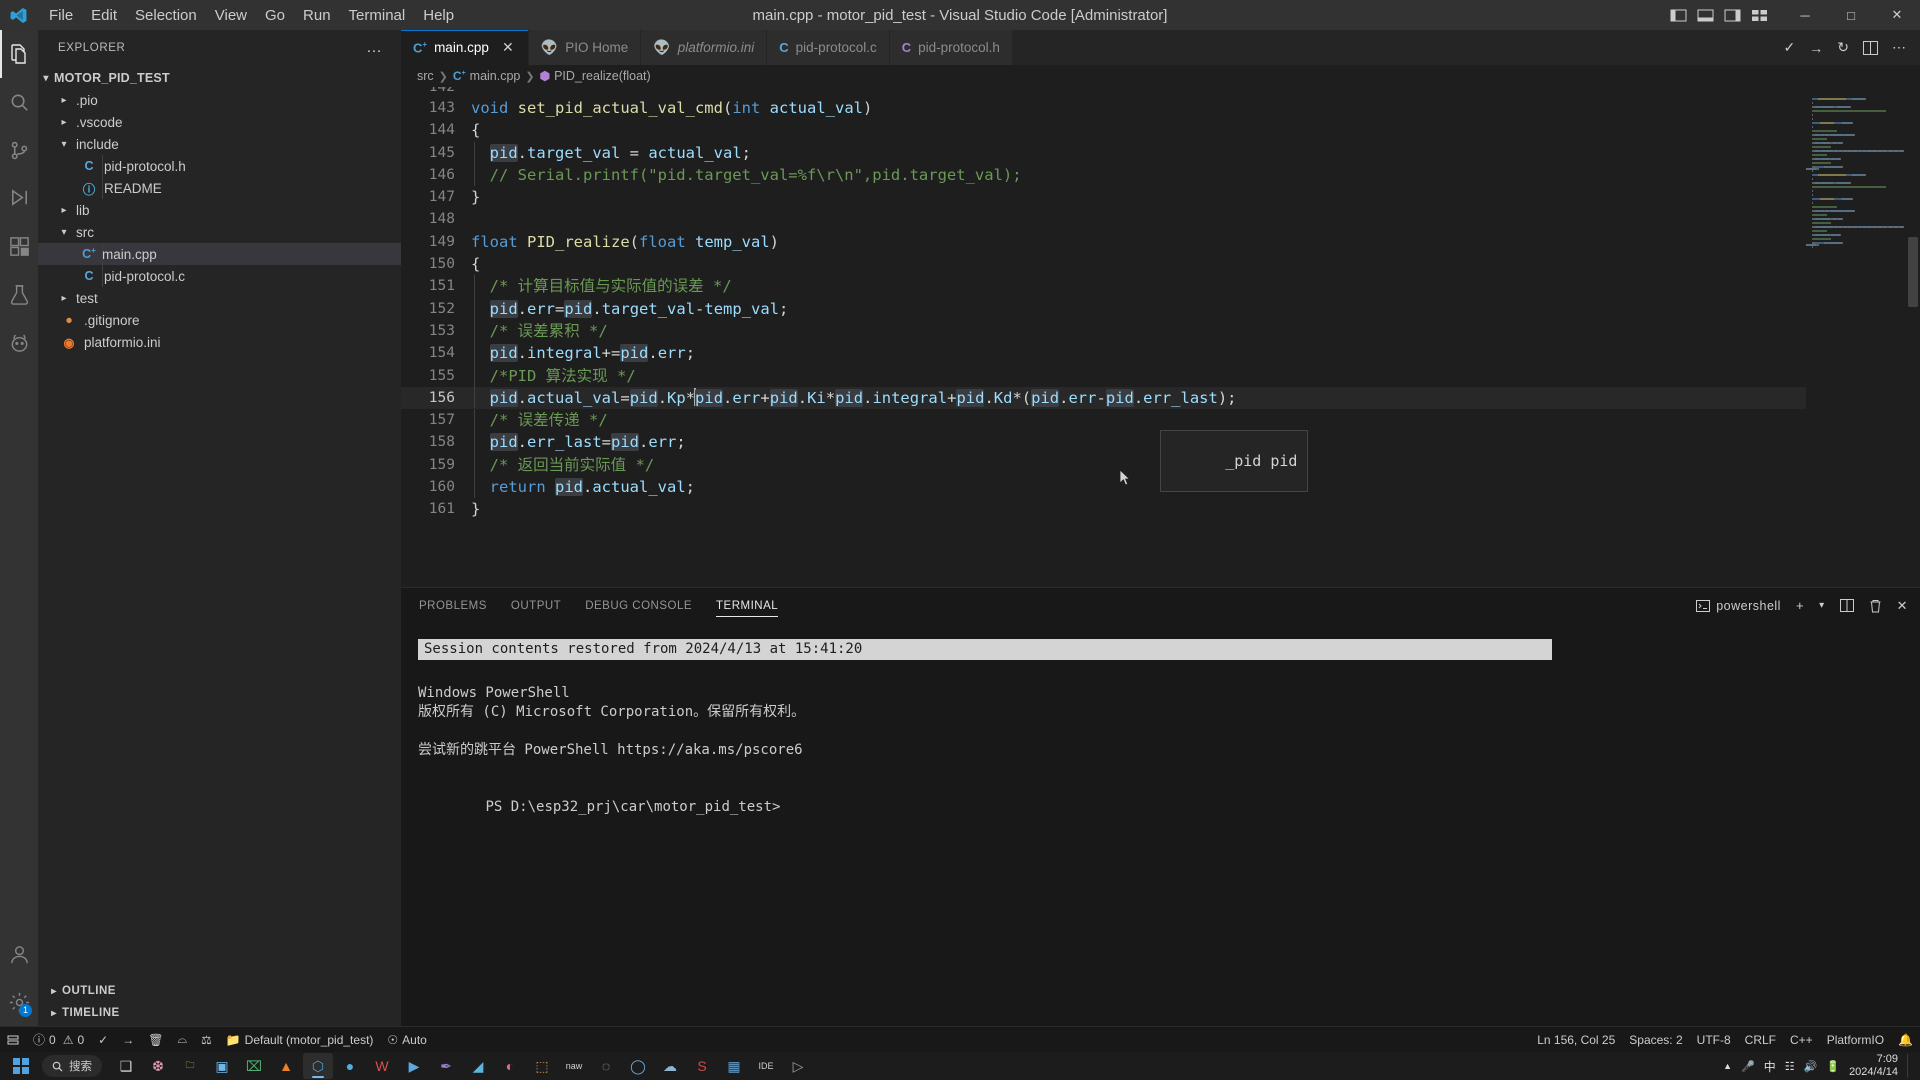  I want to click on taskbar-app-explorer: 🗀, so click(190, 1066).